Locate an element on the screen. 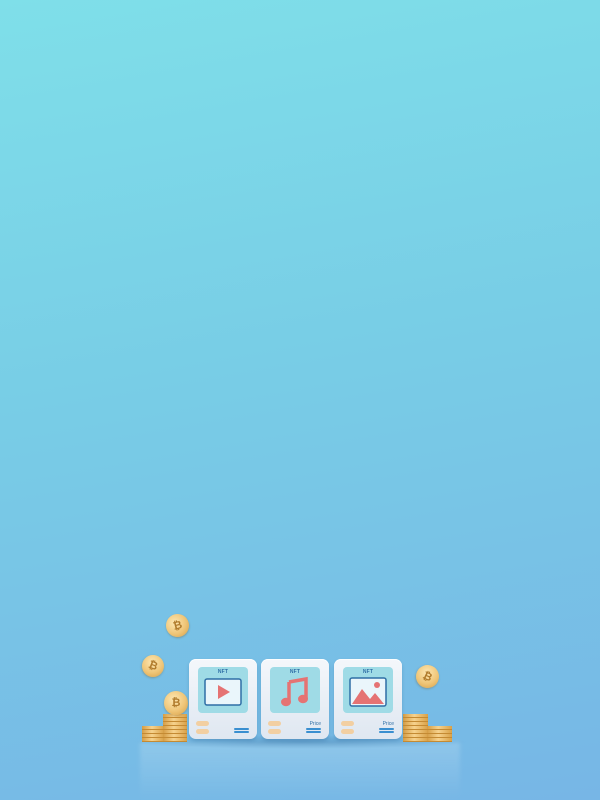  coin-stack-right-small is located at coordinates (439, 734).